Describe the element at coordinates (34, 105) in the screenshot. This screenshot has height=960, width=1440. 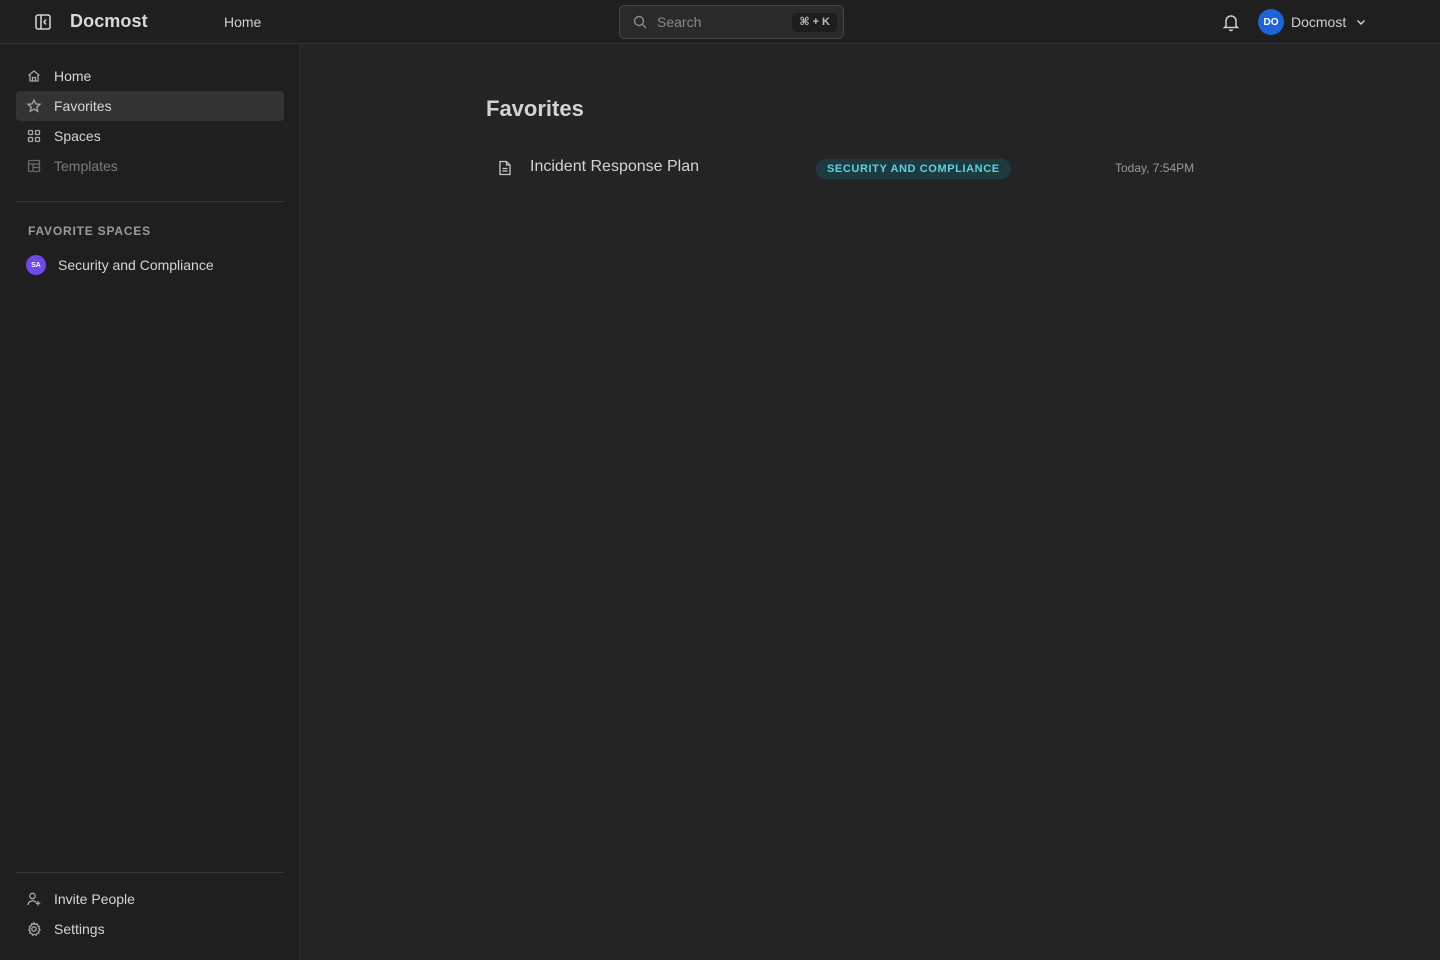
I see `star-icon` at that location.